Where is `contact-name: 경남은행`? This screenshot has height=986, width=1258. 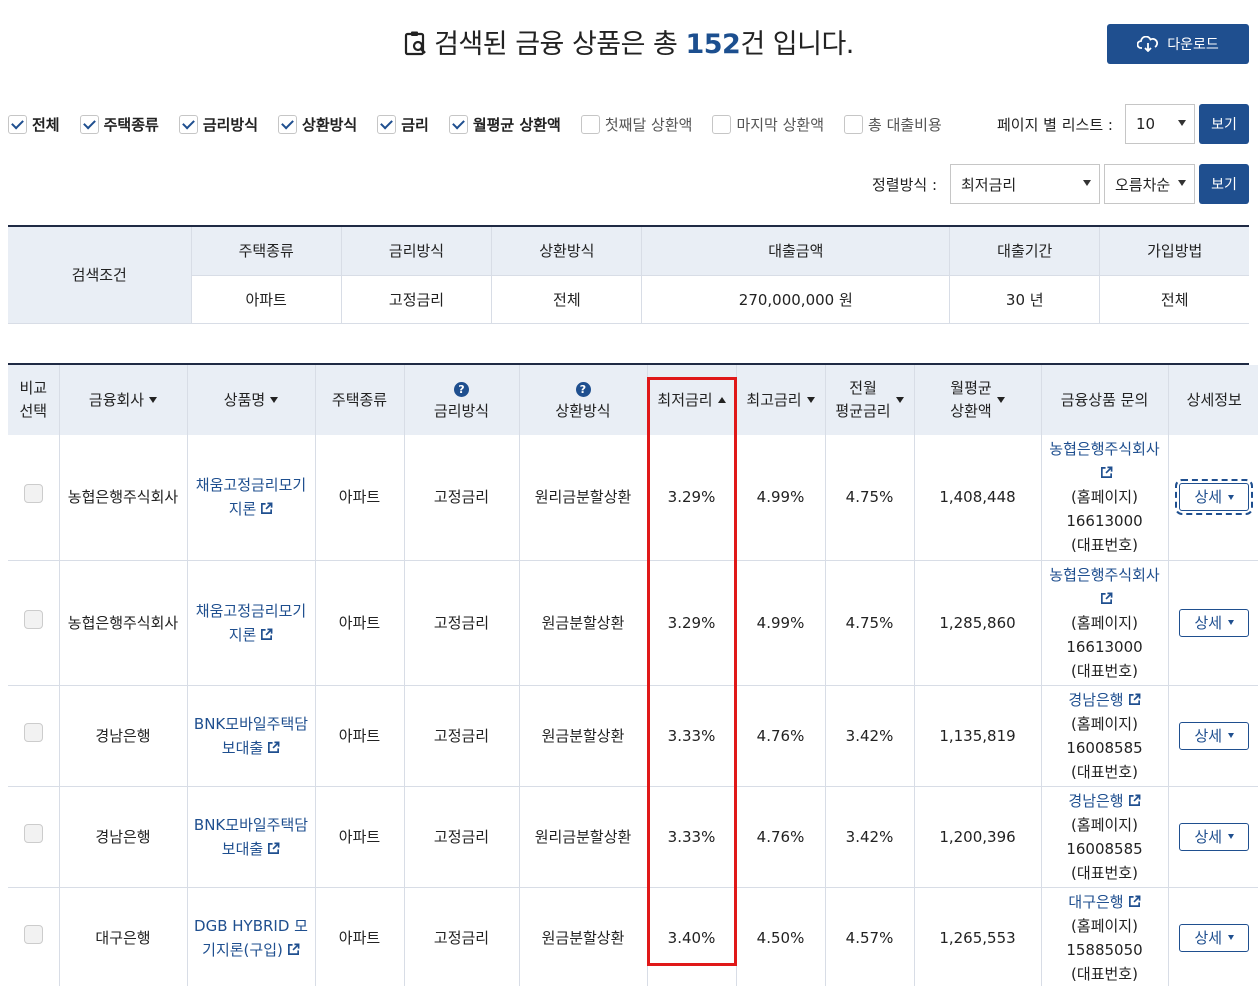 contact-name: 경남은행 is located at coordinates (1096, 800).